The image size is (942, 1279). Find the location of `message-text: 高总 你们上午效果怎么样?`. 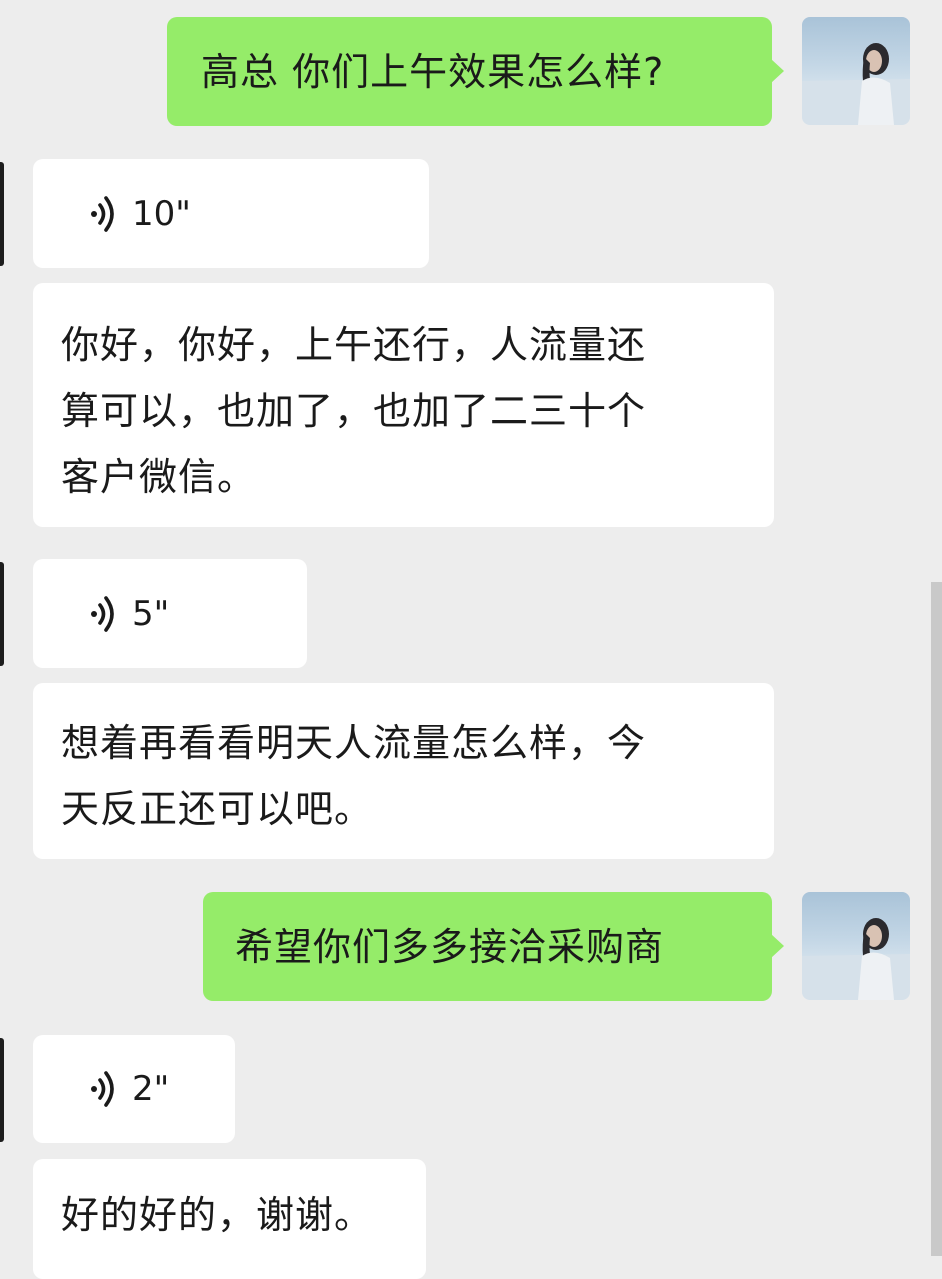

message-text: 高总 你们上午效果怎么样? is located at coordinates (433, 72).